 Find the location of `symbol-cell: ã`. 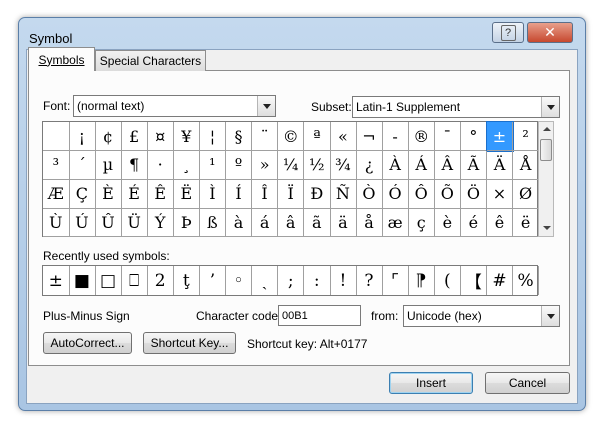

symbol-cell: ã is located at coordinates (317, 223).